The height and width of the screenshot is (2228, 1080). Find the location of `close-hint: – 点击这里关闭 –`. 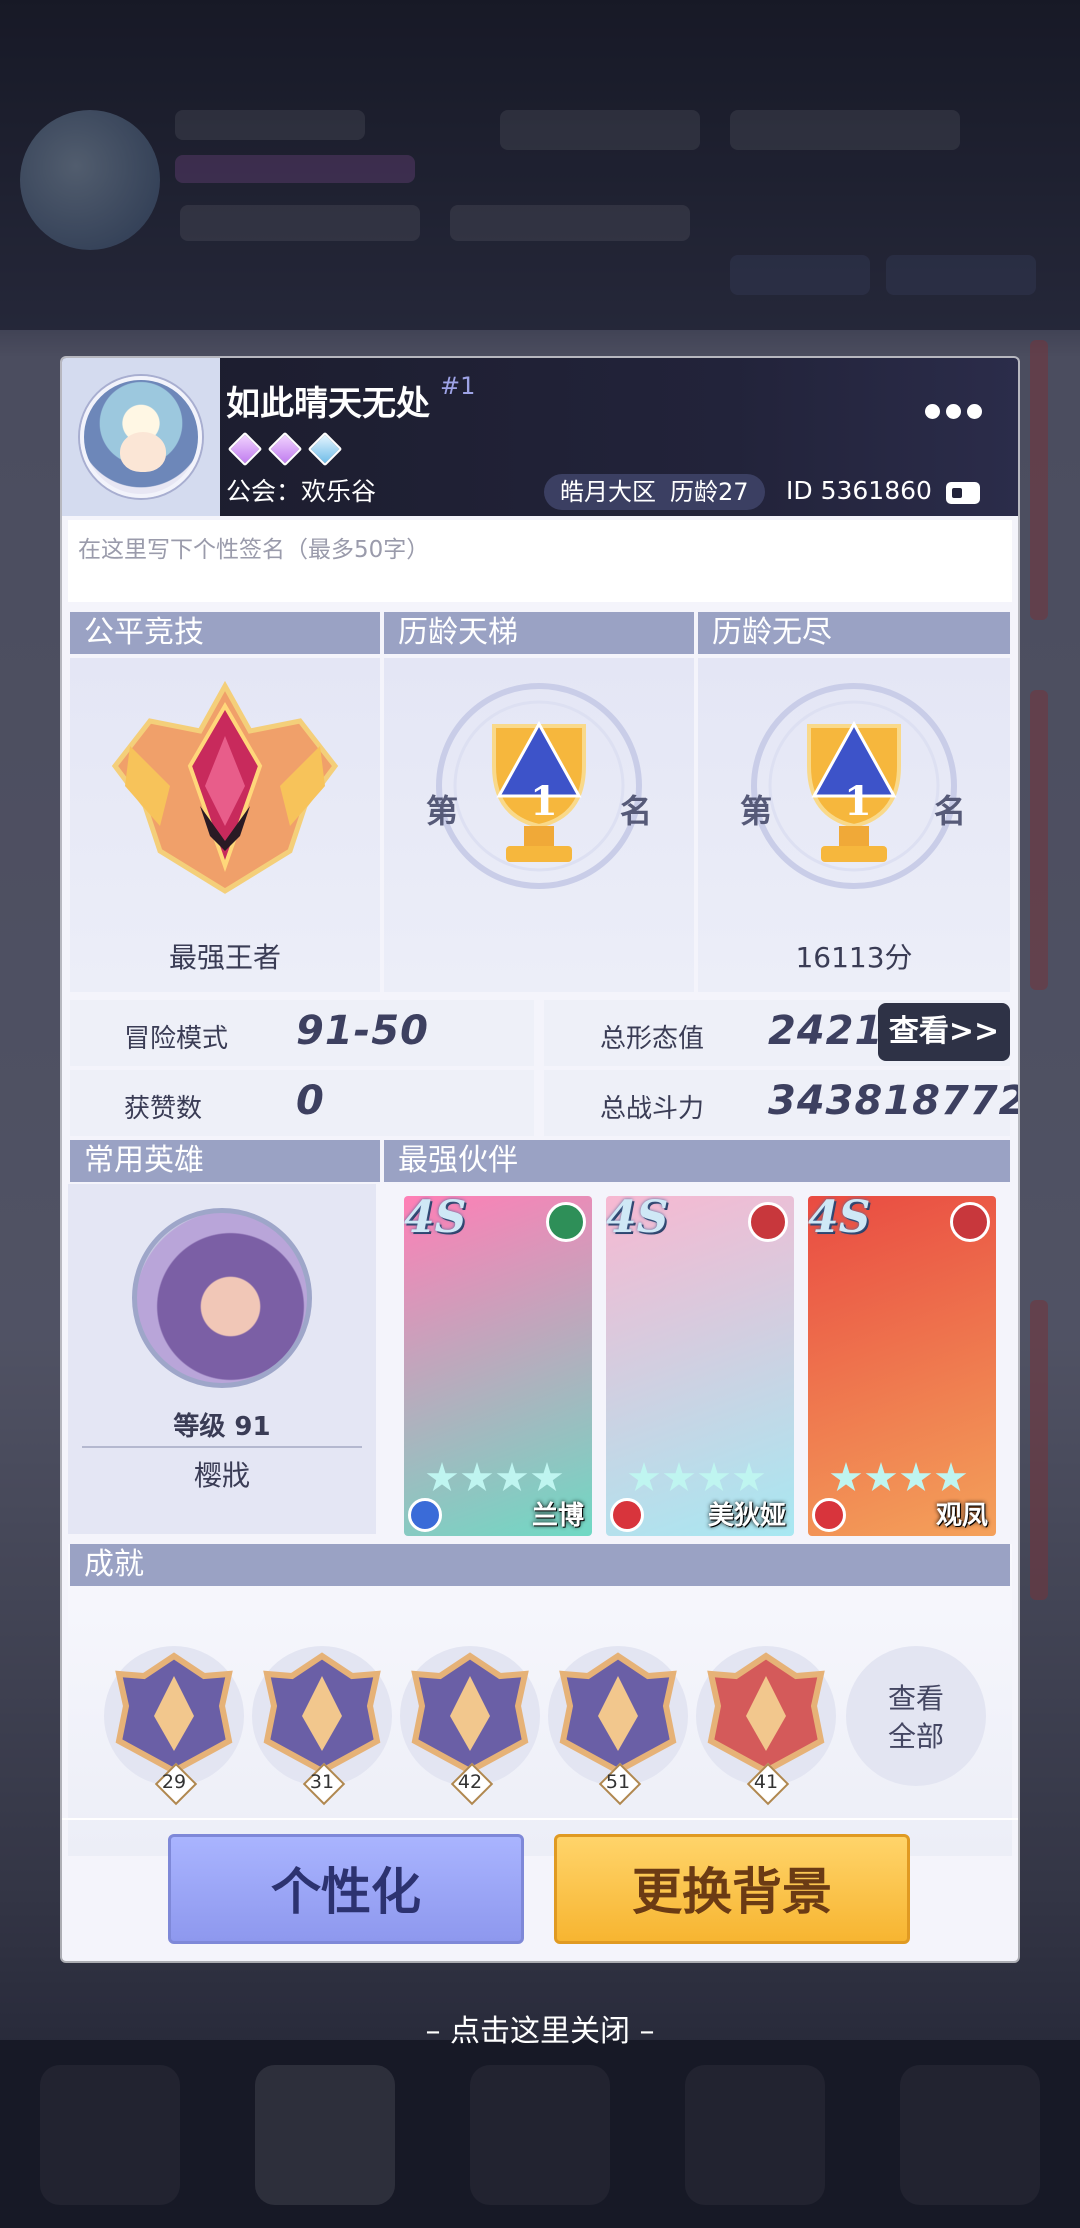

close-hint: – 点击这里关闭 – is located at coordinates (540, 2028).